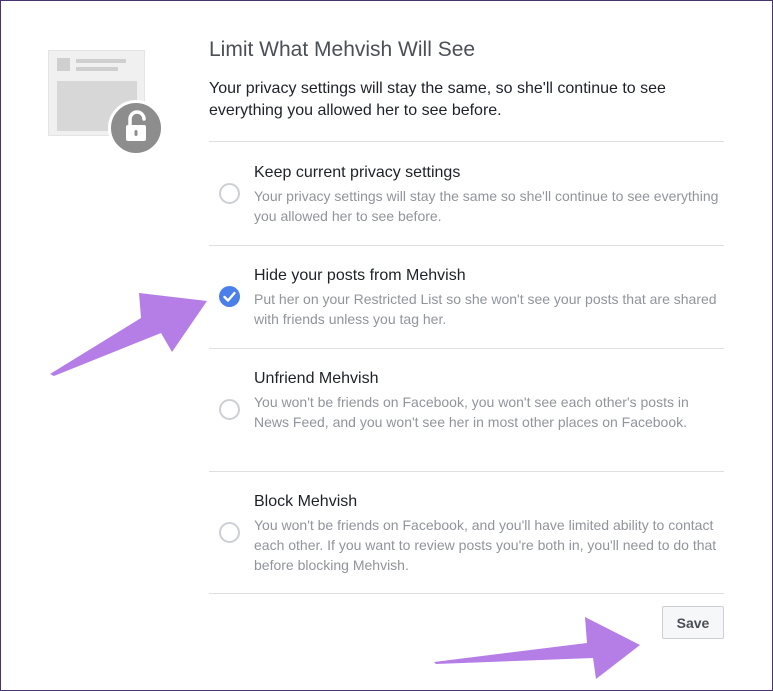 The image size is (773, 691). I want to click on document-thumbnail, so click(63, 64).